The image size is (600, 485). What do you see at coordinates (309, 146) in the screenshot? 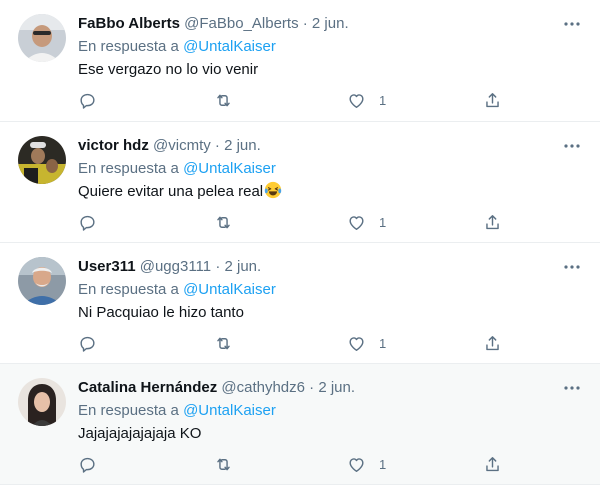
I see `tweet-header: victor hdz @vicmty · 2 jun.` at bounding box center [309, 146].